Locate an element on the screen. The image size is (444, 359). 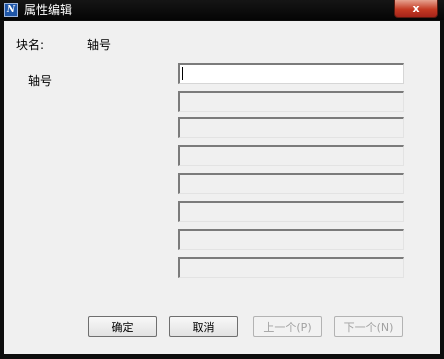
next-button: 下一个(N) is located at coordinates (368, 326).